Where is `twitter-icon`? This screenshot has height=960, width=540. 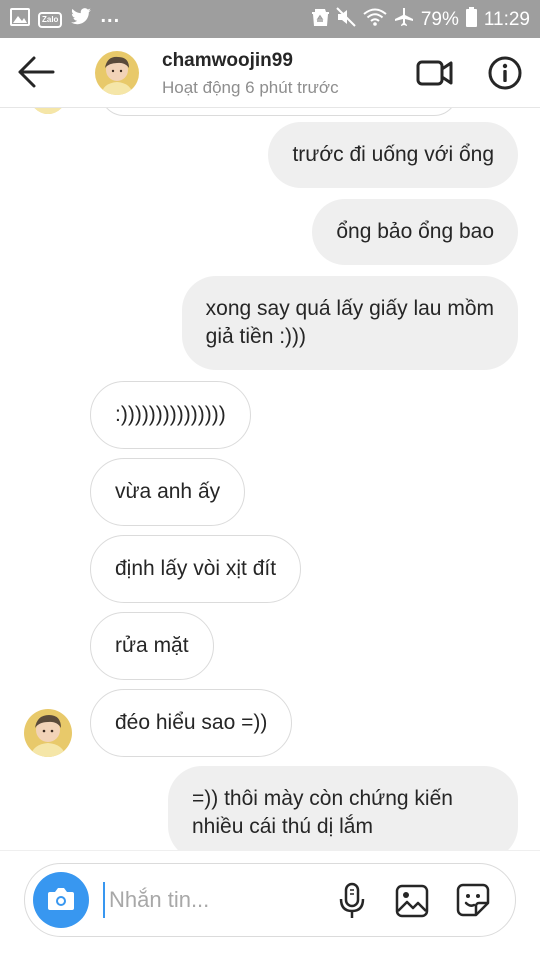
twitter-icon is located at coordinates (81, 19).